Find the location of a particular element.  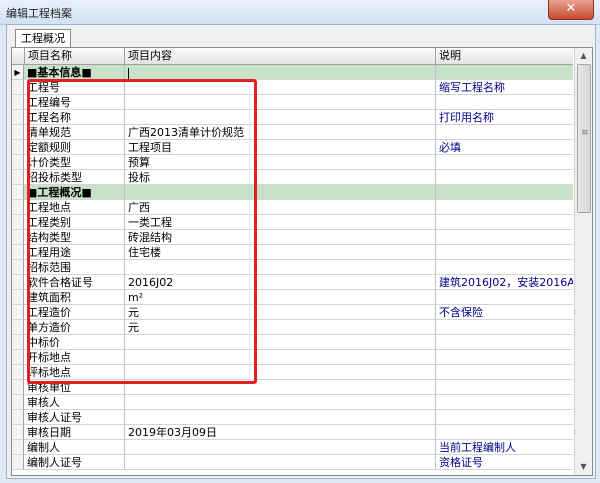

close-button: ✕ is located at coordinates (571, 10).